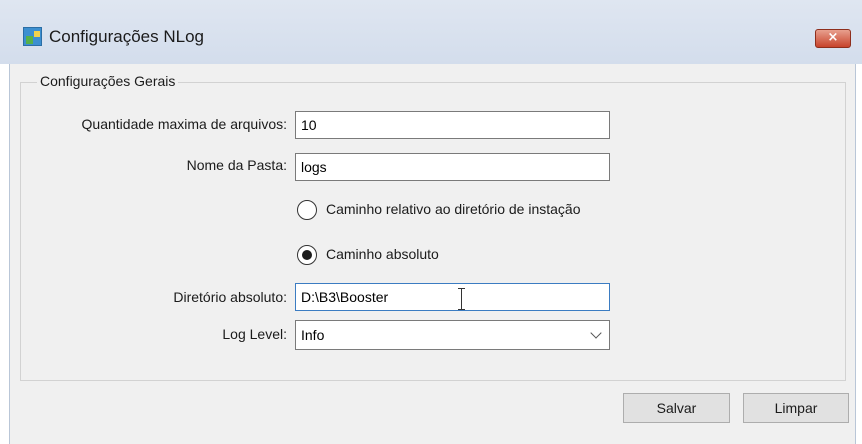 The height and width of the screenshot is (444, 862). I want to click on folder-name-input: logs, so click(452, 167).